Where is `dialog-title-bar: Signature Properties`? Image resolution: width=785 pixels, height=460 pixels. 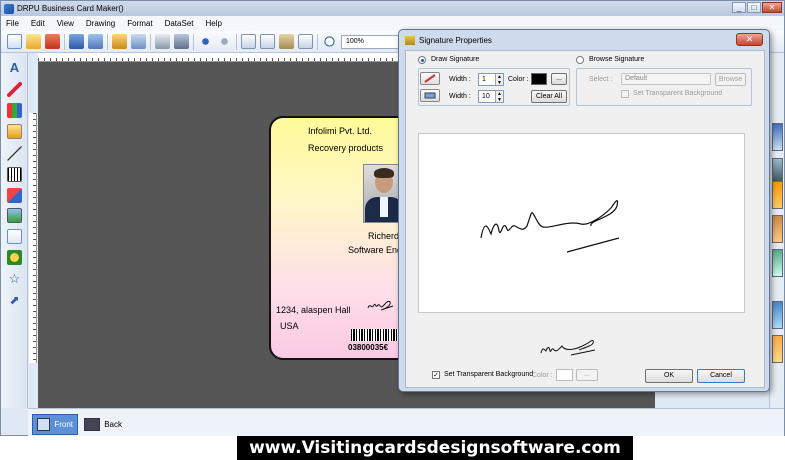 dialog-title-bar: Signature Properties is located at coordinates (584, 40).